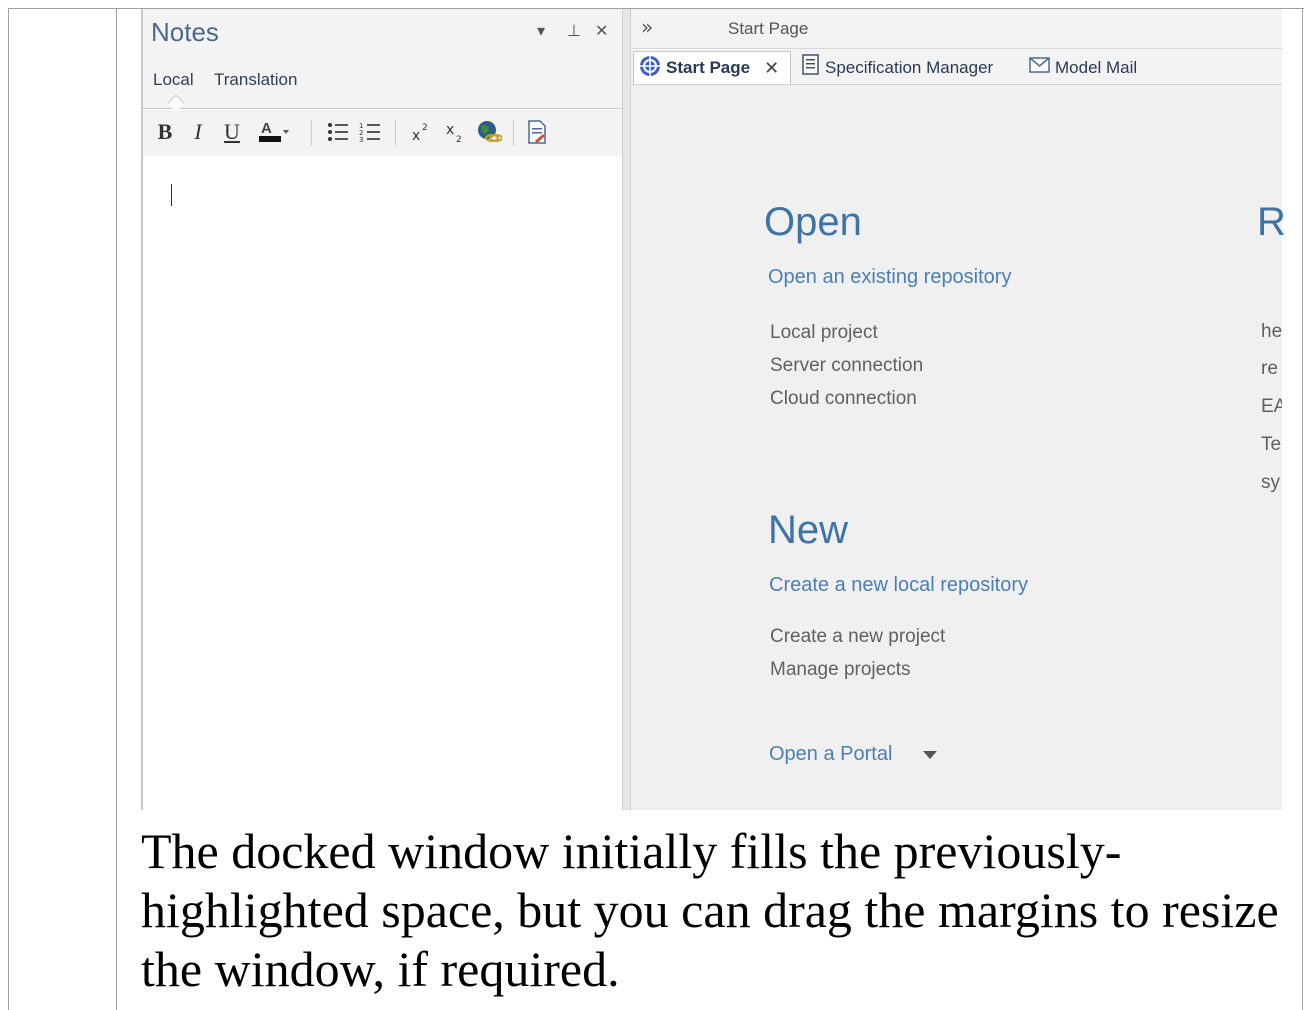 The image size is (1304, 1010). I want to click on start-page-titlebar: » Start Page, so click(956, 29).